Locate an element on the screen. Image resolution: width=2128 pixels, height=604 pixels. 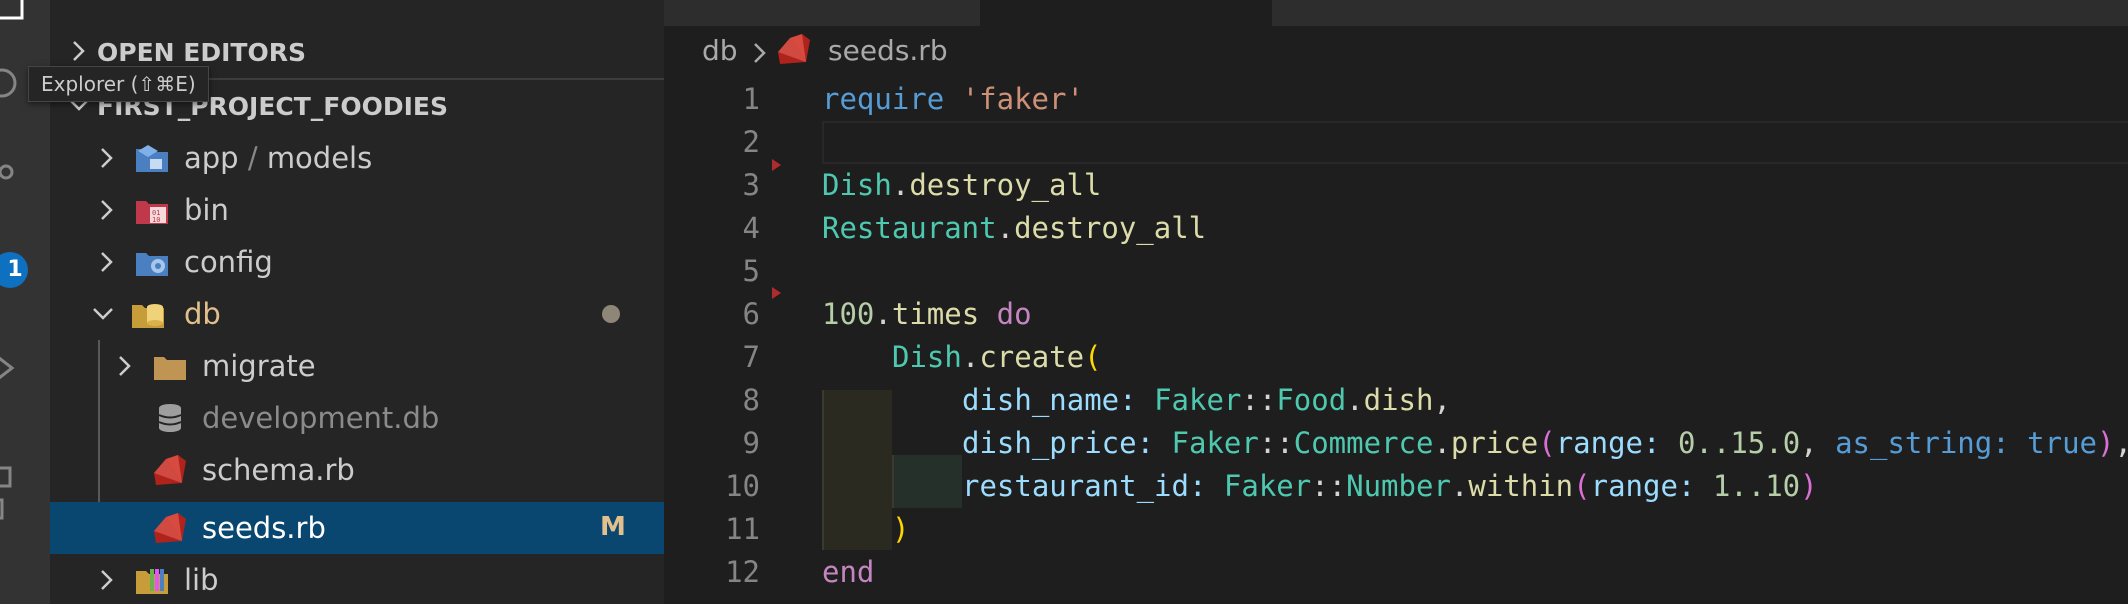
tree-item-label: migrate is located at coordinates (259, 366).